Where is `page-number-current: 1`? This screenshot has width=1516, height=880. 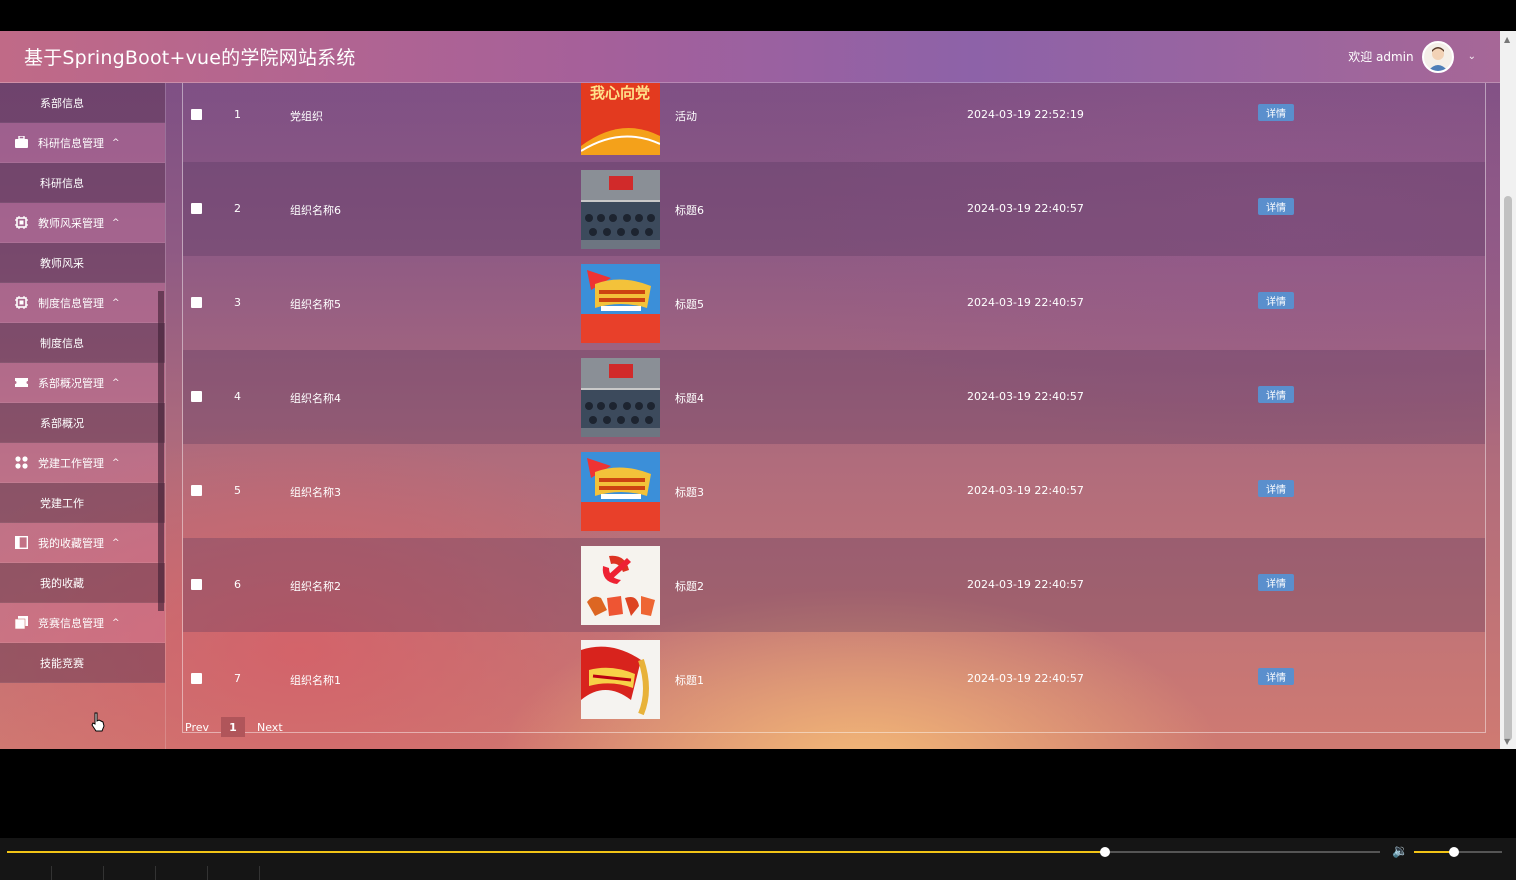 page-number-current: 1 is located at coordinates (233, 727).